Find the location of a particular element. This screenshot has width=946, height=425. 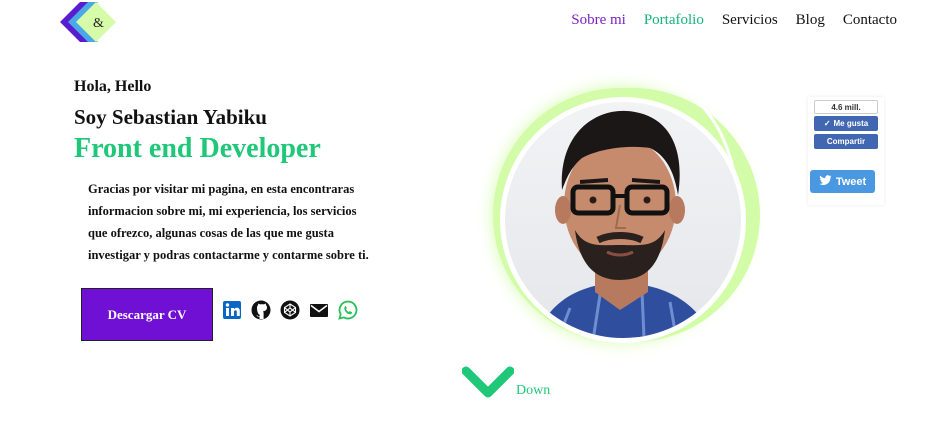

check-icon: ✓ is located at coordinates (827, 123).